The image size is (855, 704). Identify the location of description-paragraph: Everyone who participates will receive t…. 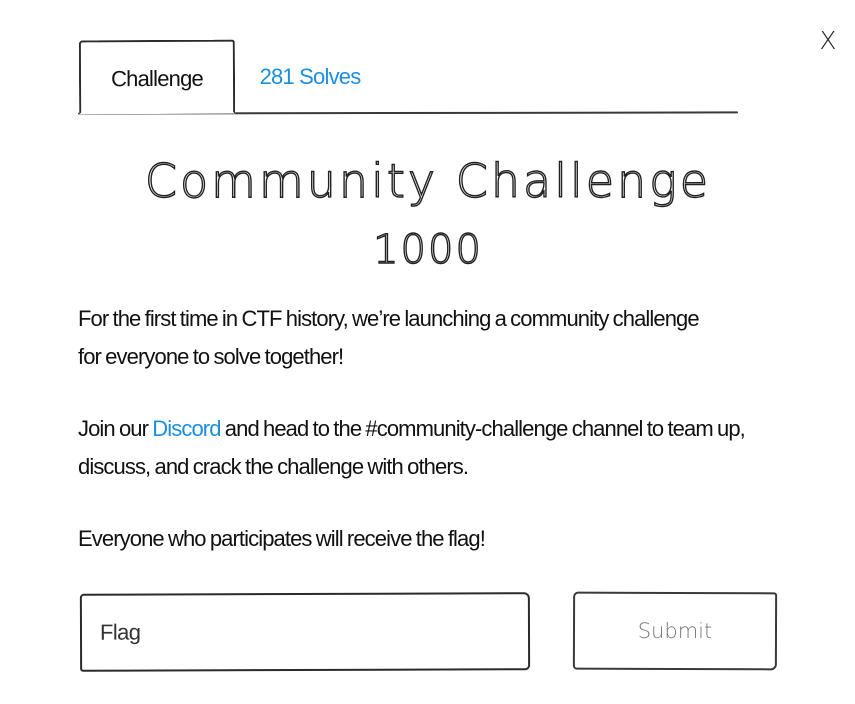
(282, 538).